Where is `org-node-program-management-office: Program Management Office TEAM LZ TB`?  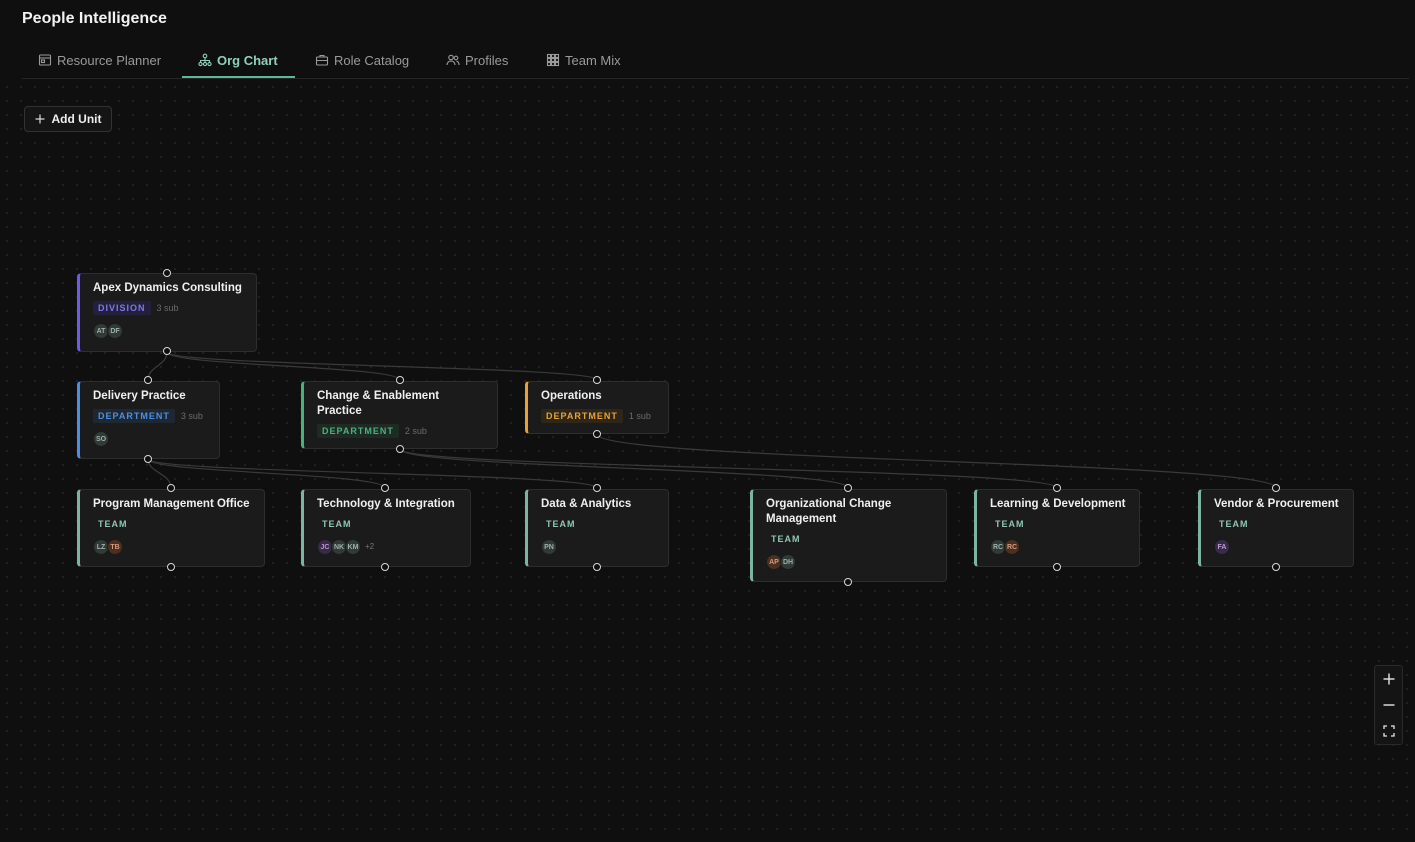
org-node-program-management-office: Program Management Office TEAM LZ TB is located at coordinates (171, 528).